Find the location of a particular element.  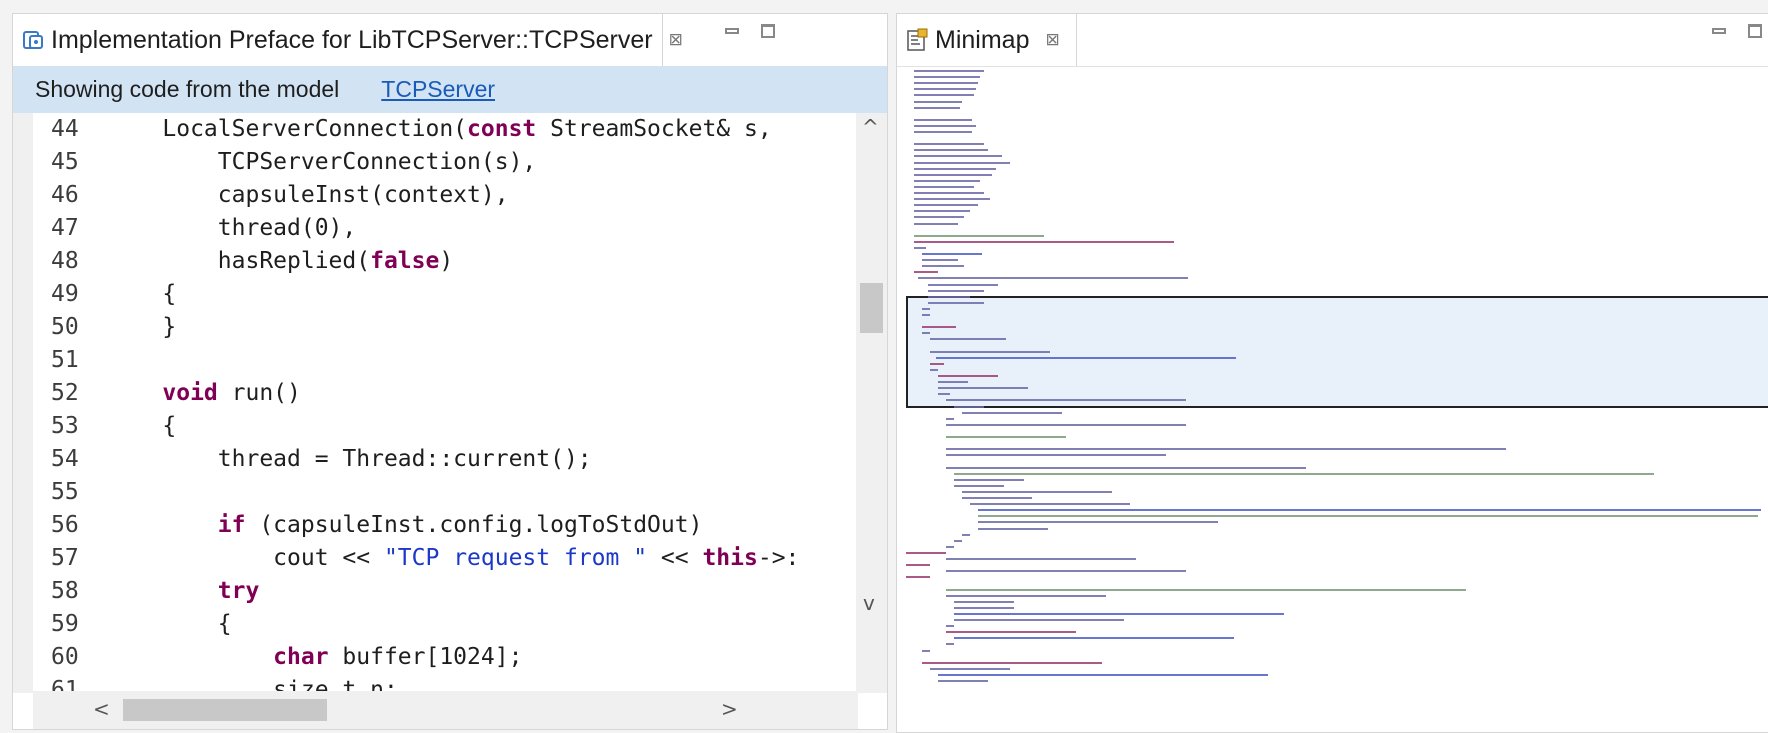

code-text: } is located at coordinates (142, 327).